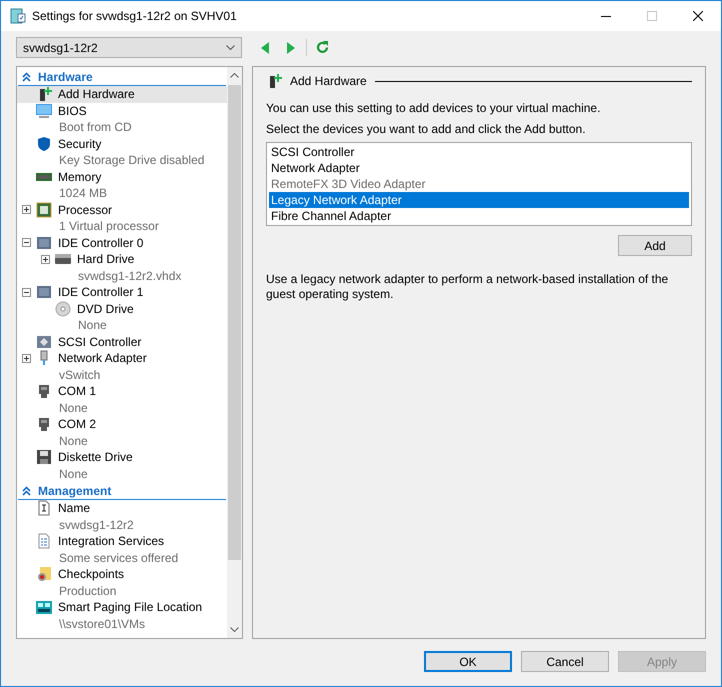  Describe the element at coordinates (122, 210) in the screenshot. I see `tree-item: Processor` at that location.